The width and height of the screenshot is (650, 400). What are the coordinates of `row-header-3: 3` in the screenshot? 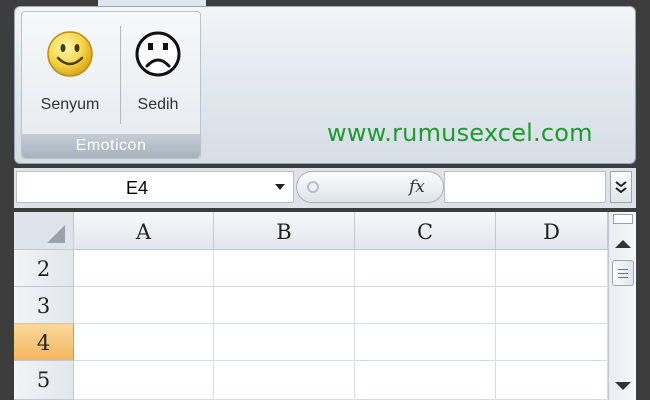 It's located at (44, 305).